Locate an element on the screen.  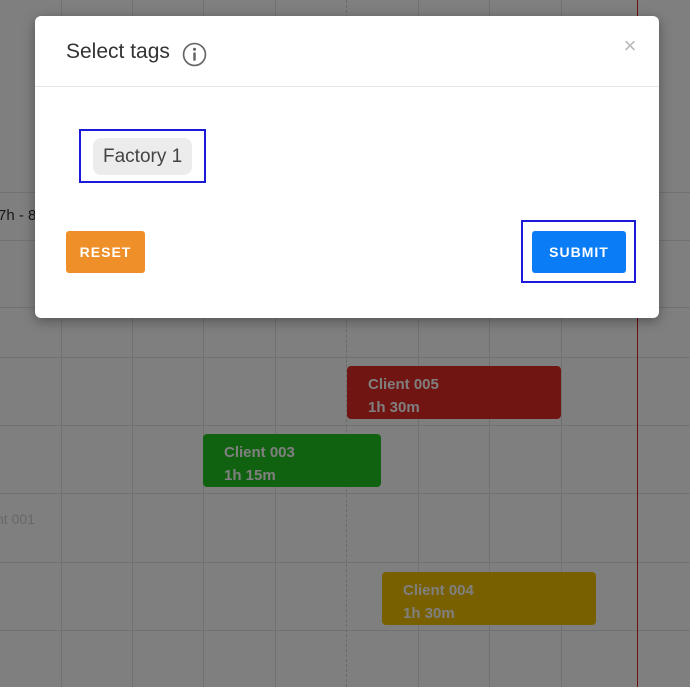
modal-header: Select tags × is located at coordinates (347, 51).